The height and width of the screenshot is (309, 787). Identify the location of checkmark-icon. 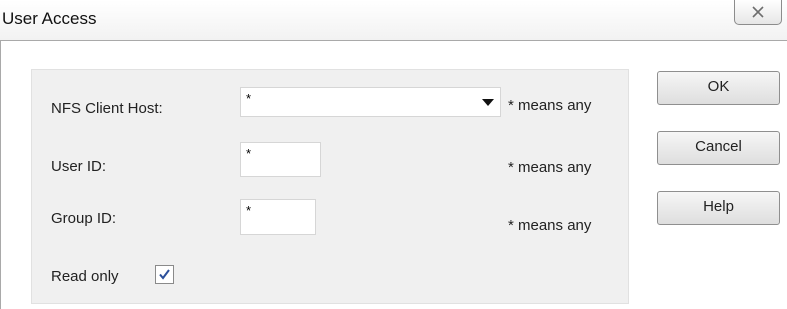
(164, 274).